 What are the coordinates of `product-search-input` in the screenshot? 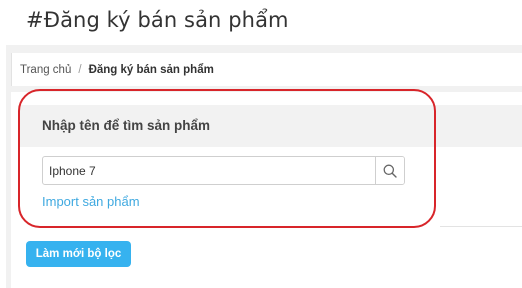 It's located at (209, 170).